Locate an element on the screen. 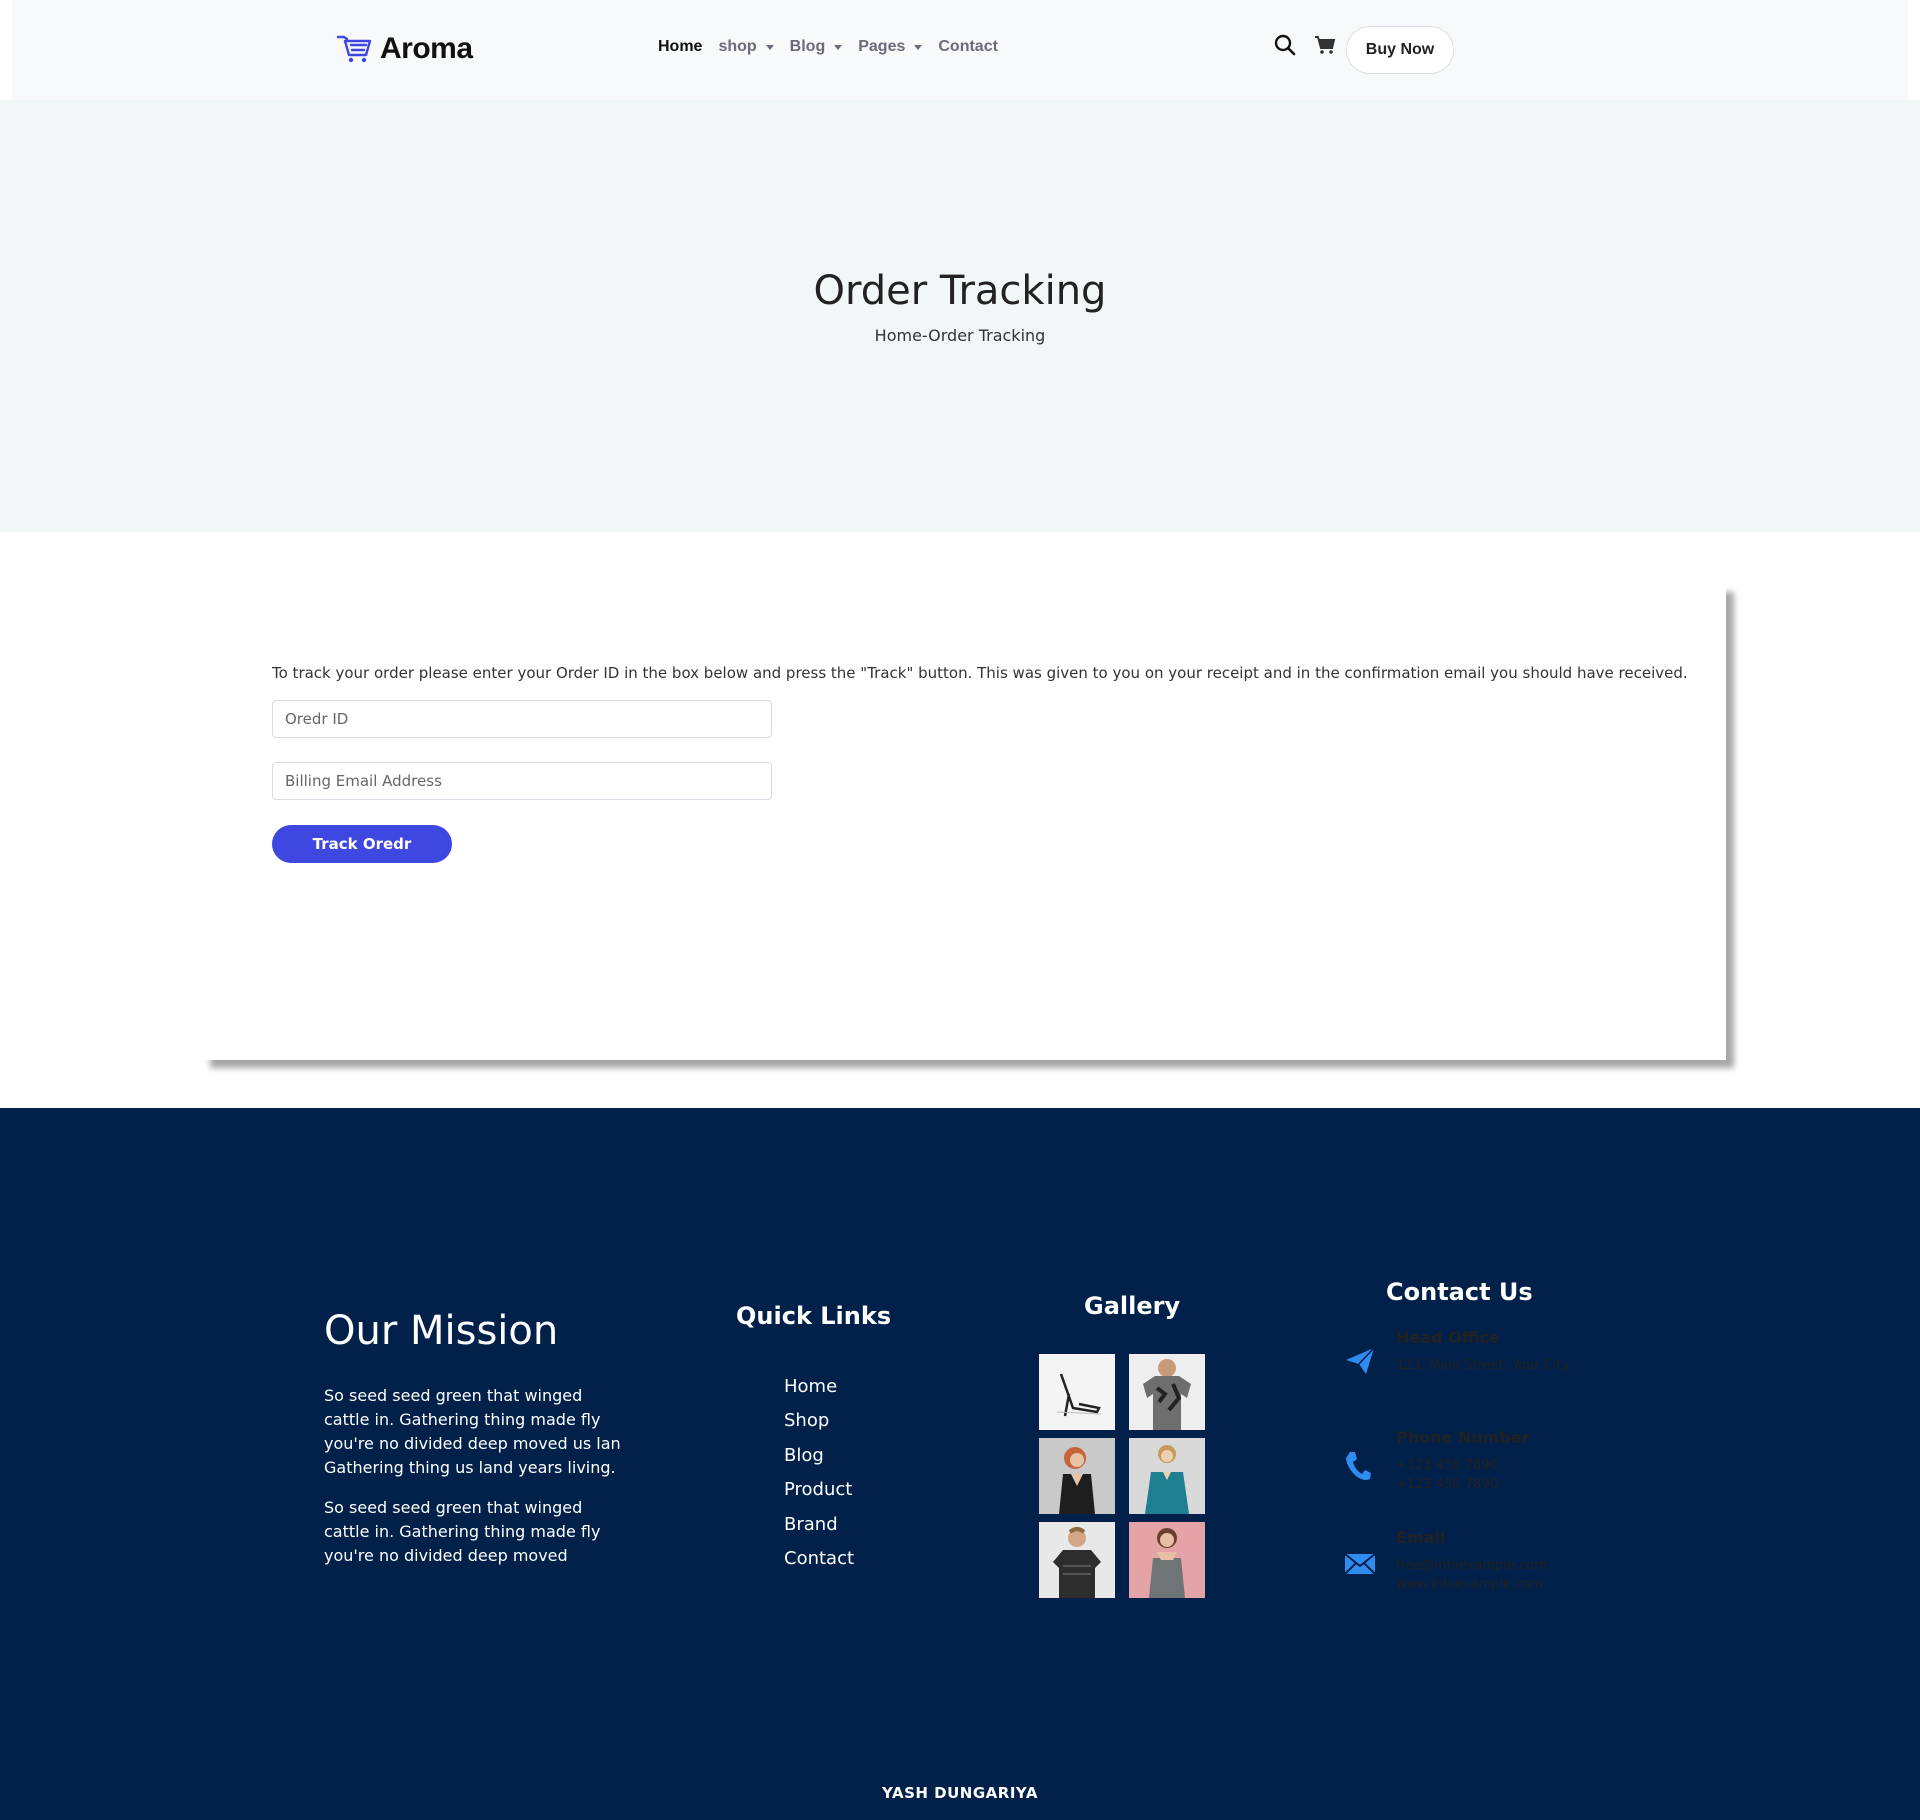 The image size is (1920, 1820). quick-links-list: Home Shop Blog Product Brand Contact is located at coordinates (819, 1473).